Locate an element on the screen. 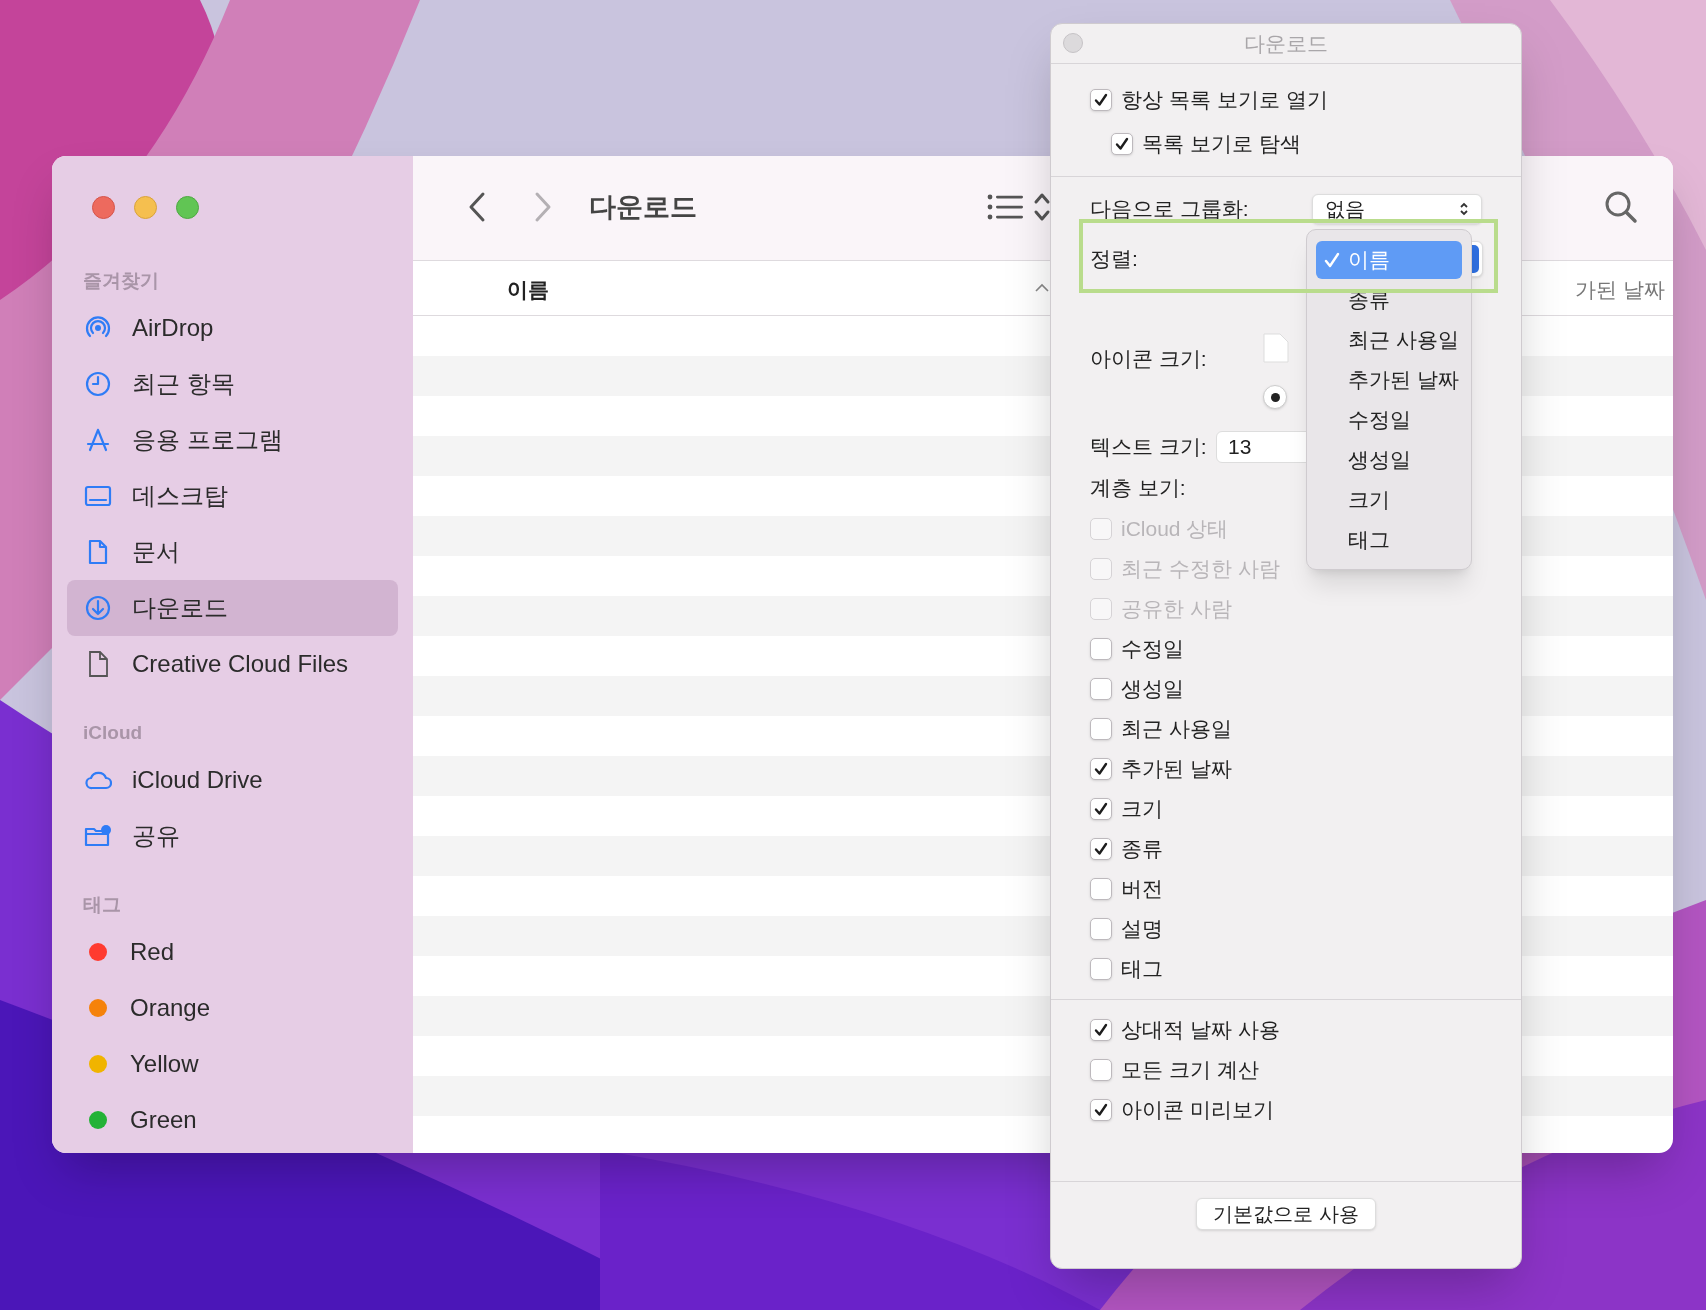 The width and height of the screenshot is (1706, 1310). sidebar-item: AirDrop is located at coordinates (232, 328).